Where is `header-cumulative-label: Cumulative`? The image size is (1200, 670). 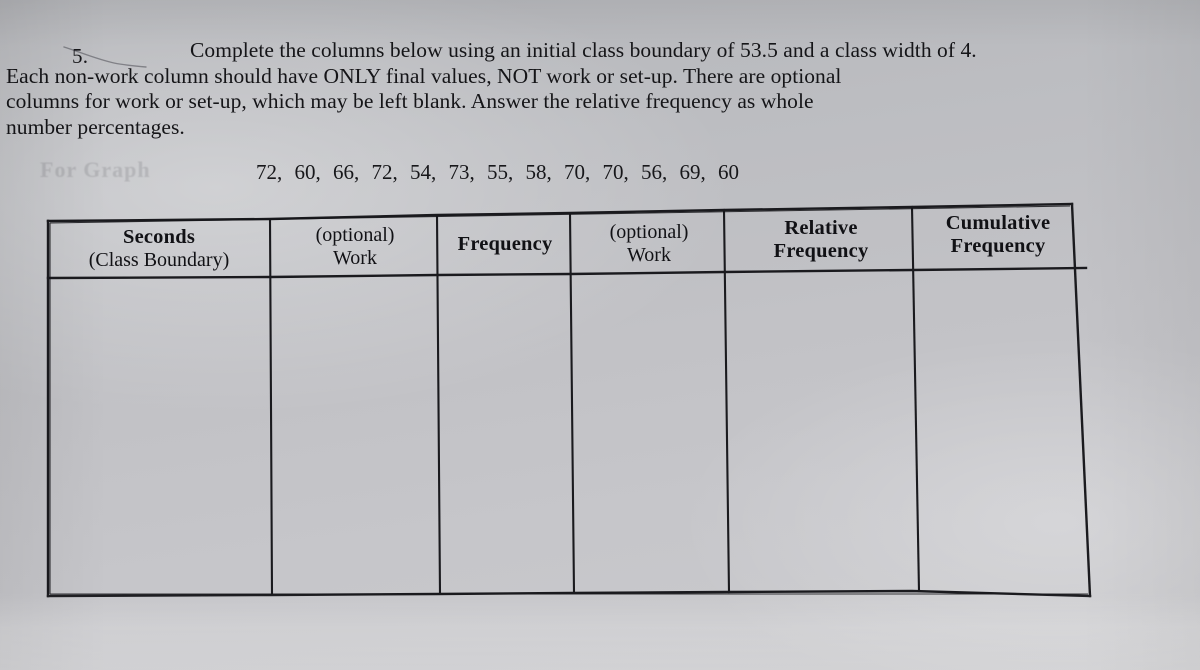 header-cumulative-label: Cumulative is located at coordinates (998, 223).